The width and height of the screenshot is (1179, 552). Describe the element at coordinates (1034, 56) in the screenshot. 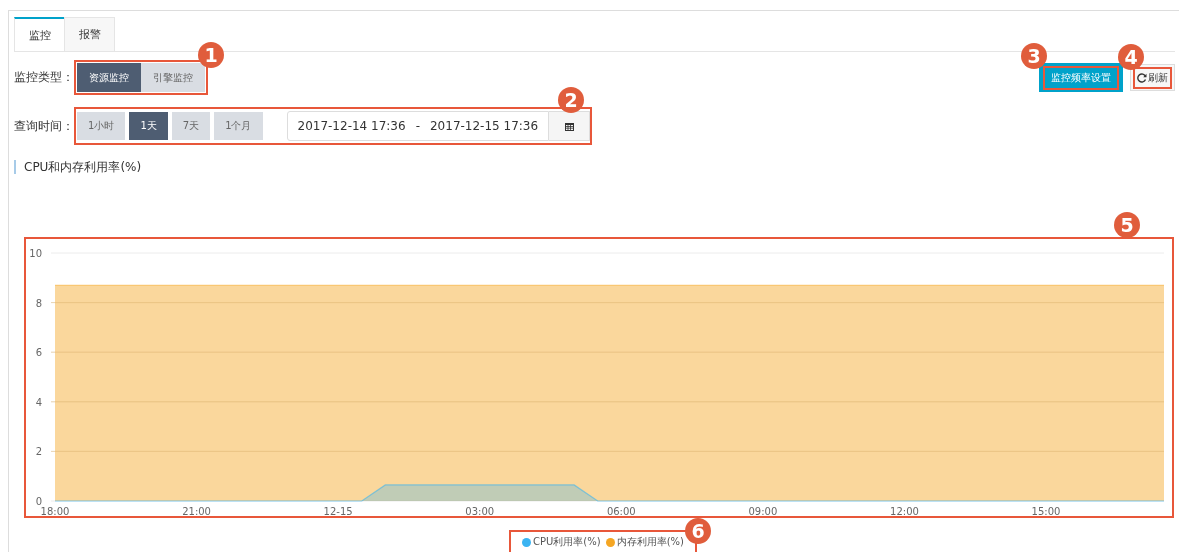

I see `callout-badge: 3` at that location.